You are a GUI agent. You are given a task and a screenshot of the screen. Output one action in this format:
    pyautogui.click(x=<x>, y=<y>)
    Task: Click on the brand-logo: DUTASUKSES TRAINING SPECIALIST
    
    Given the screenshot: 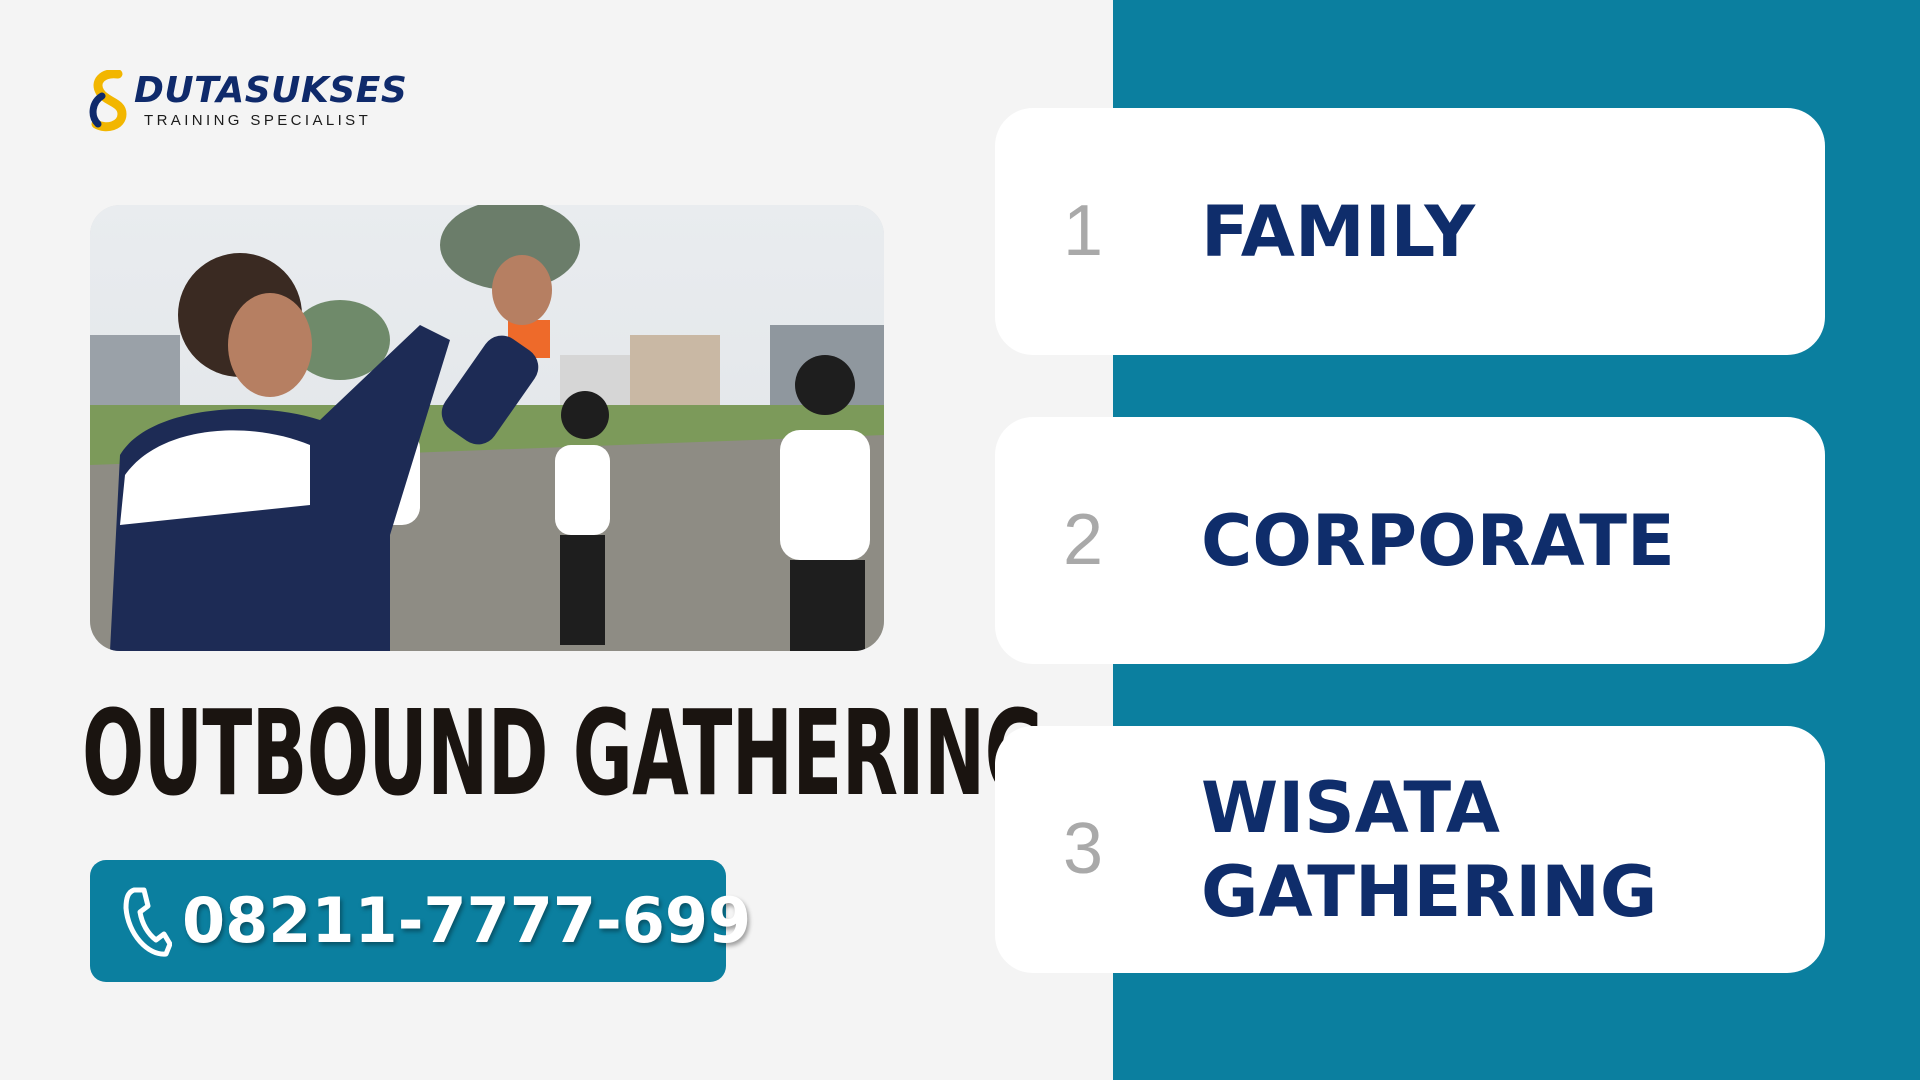 What is the action you would take?
    pyautogui.click(x=253, y=104)
    